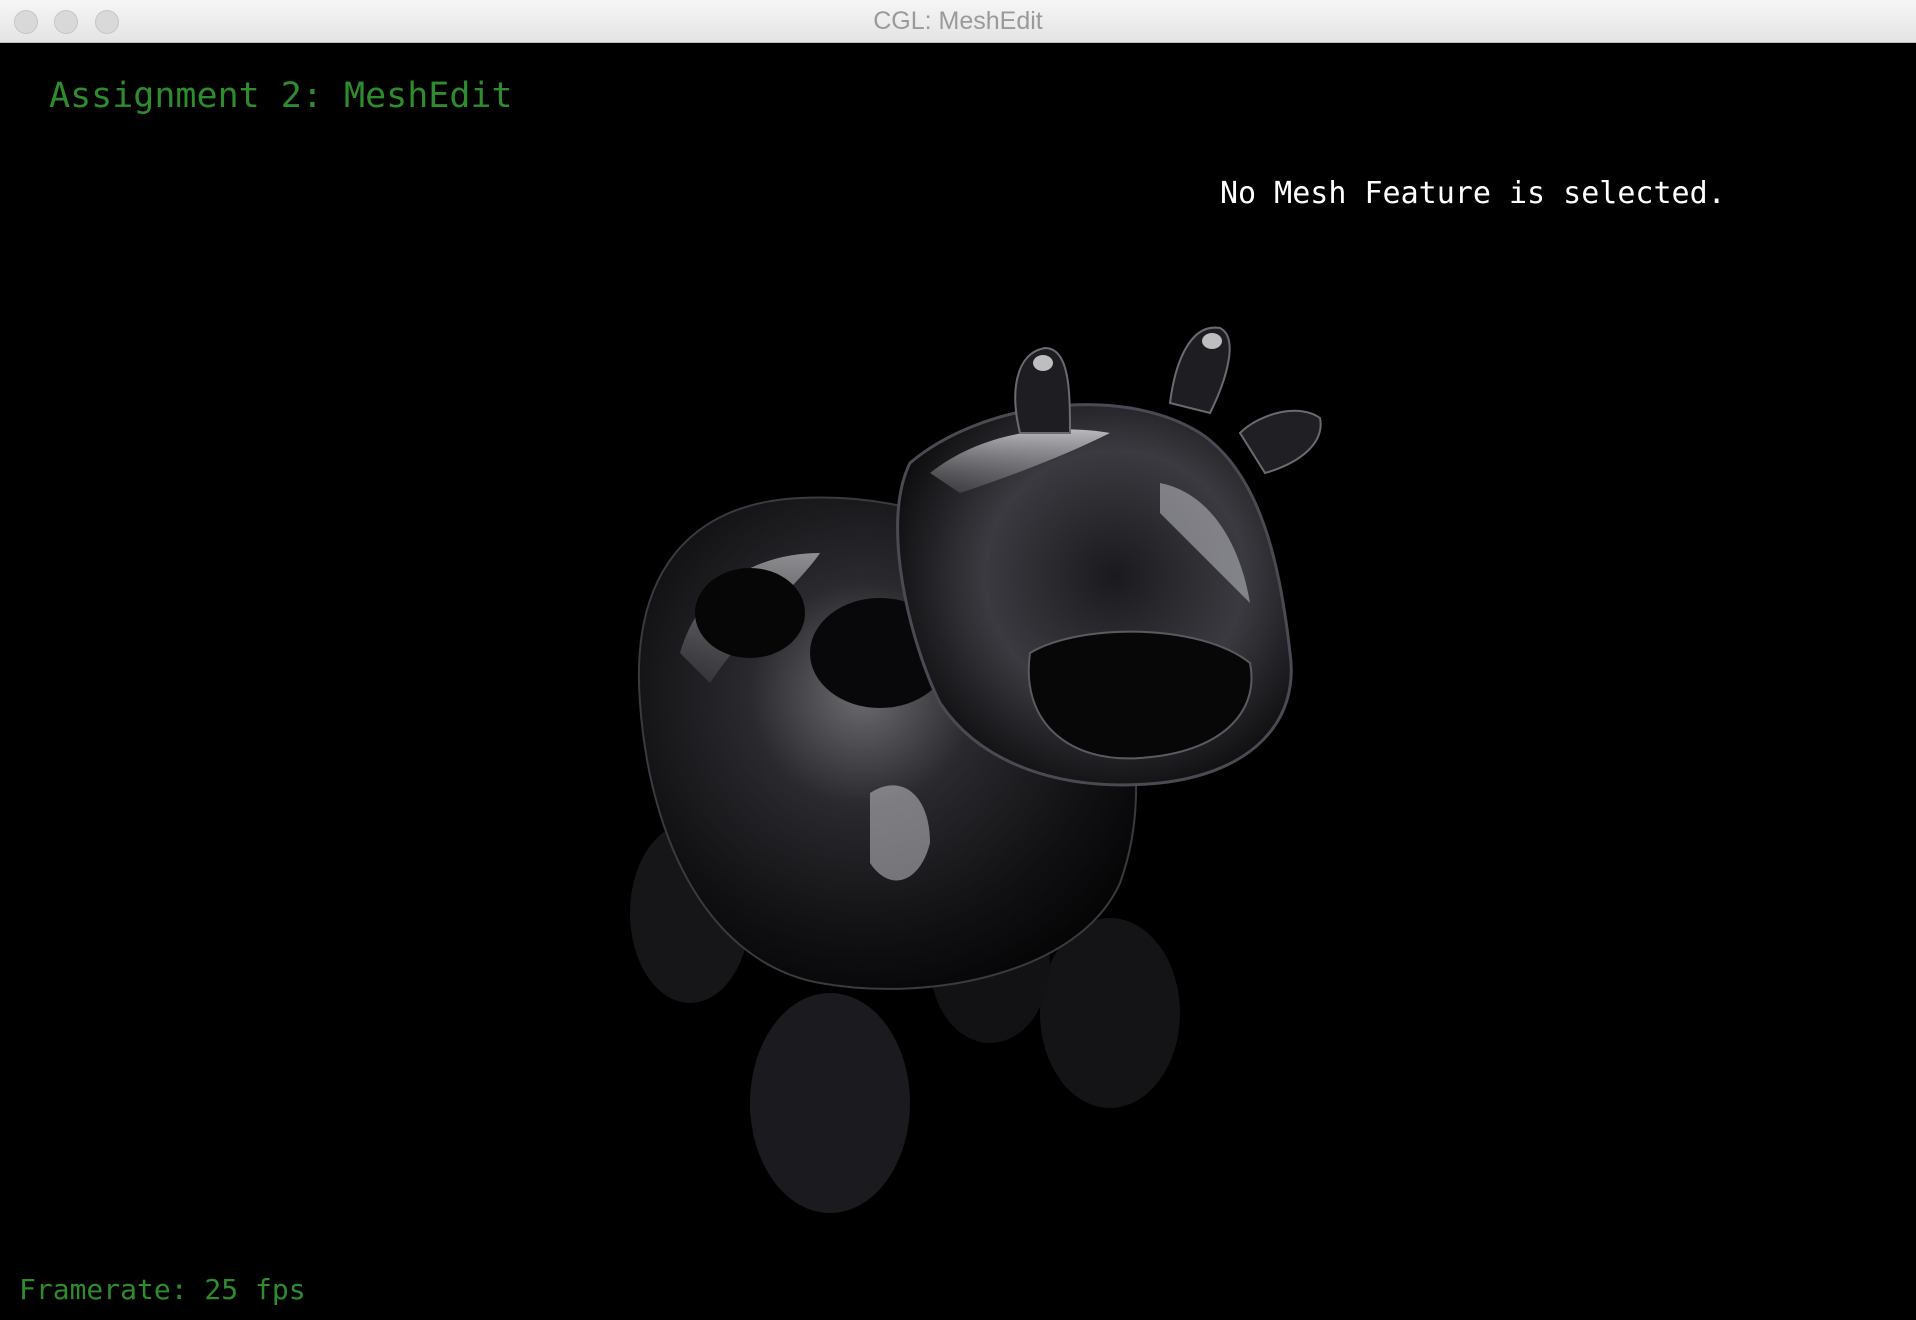  Describe the element at coordinates (1473, 193) in the screenshot. I see `selection-status-text: No Mesh Feature is selected.` at that location.